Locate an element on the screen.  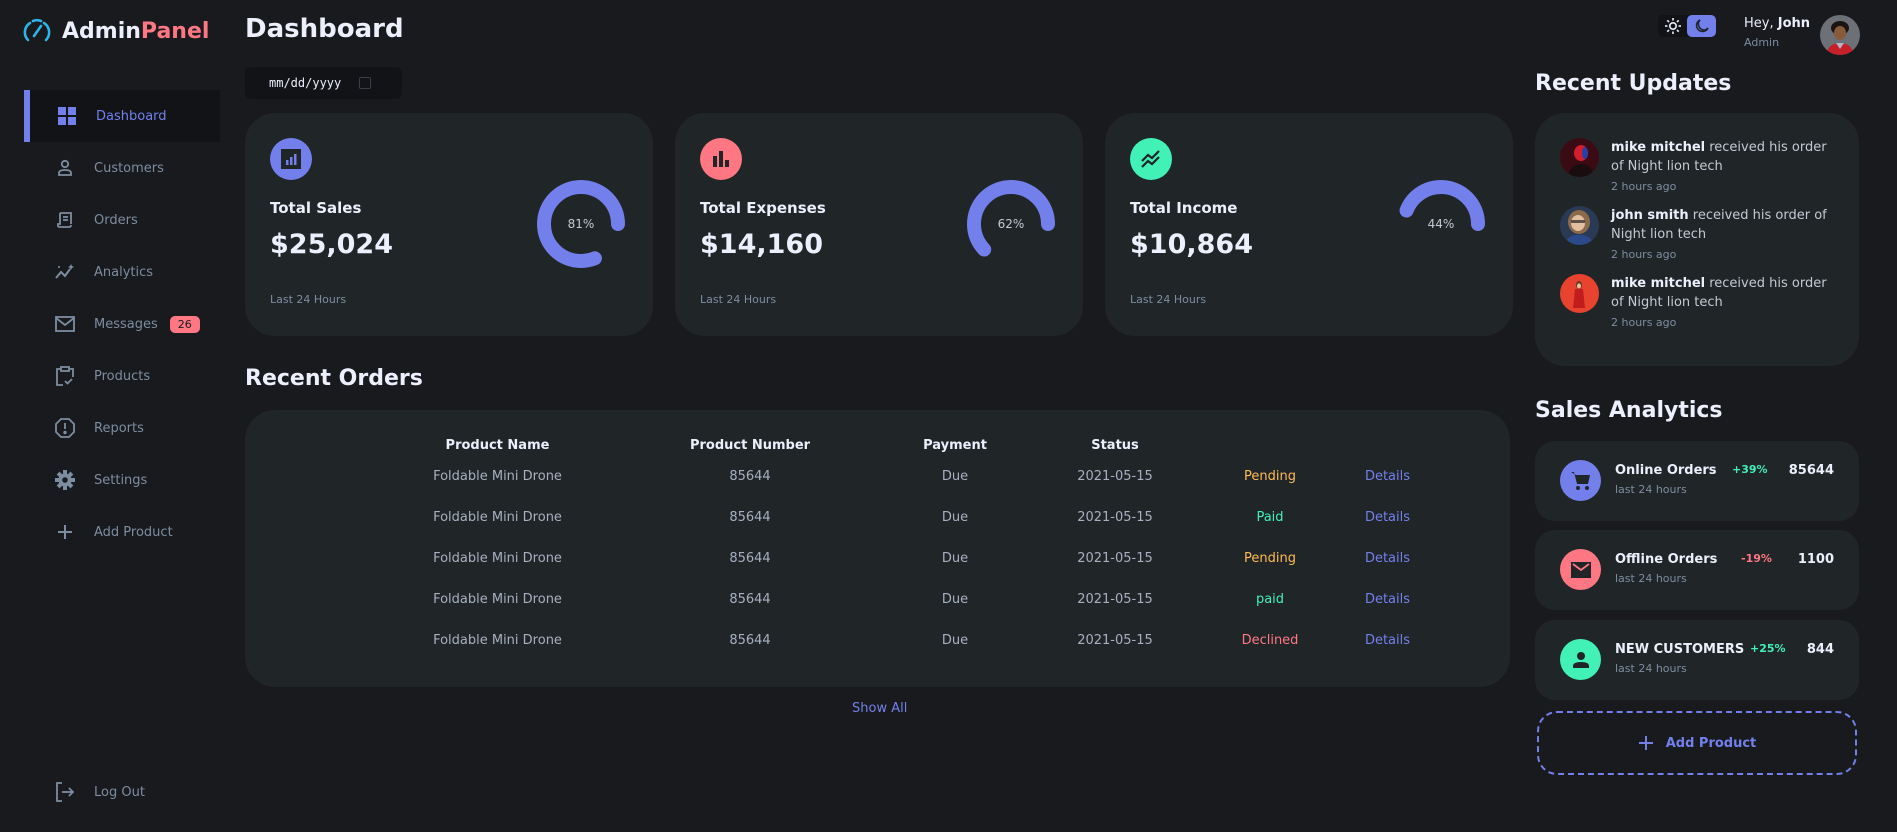
add-product-label: Add Product is located at coordinates (1711, 743).